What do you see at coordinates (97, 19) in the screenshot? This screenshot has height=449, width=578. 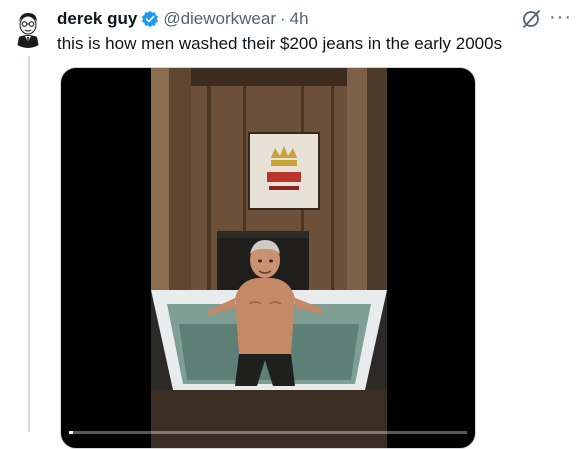 I see `author-name: derek guy` at bounding box center [97, 19].